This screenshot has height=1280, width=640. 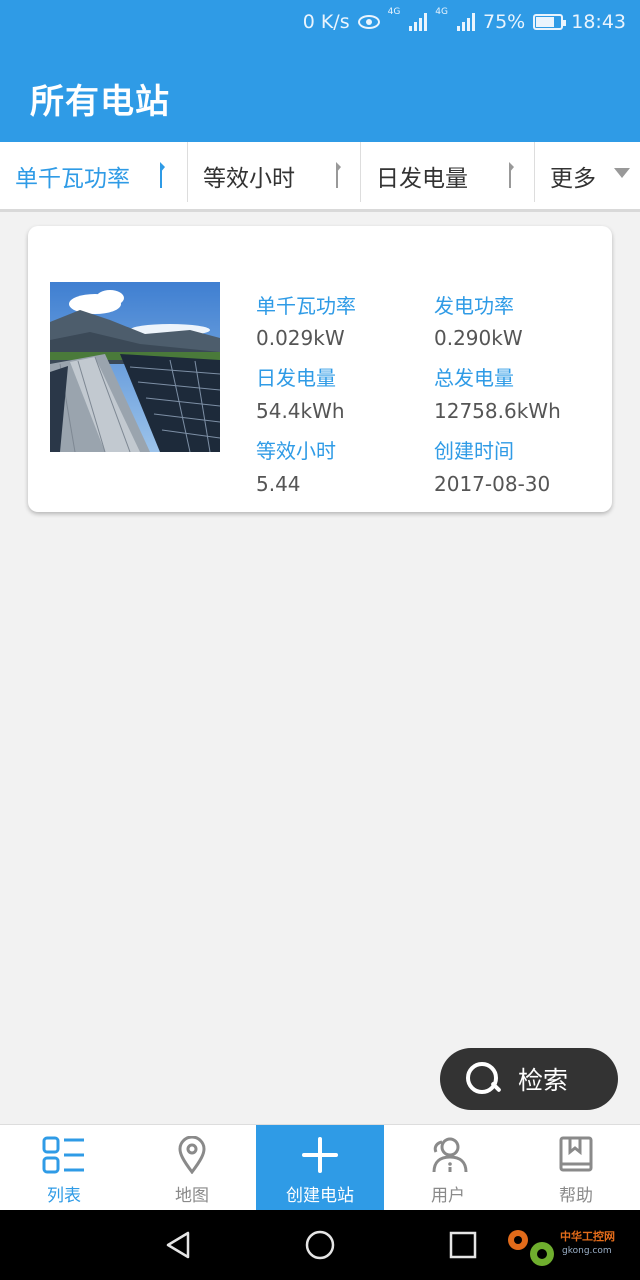 I want to click on nav-create-station: 创建电站, so click(x=320, y=1167).